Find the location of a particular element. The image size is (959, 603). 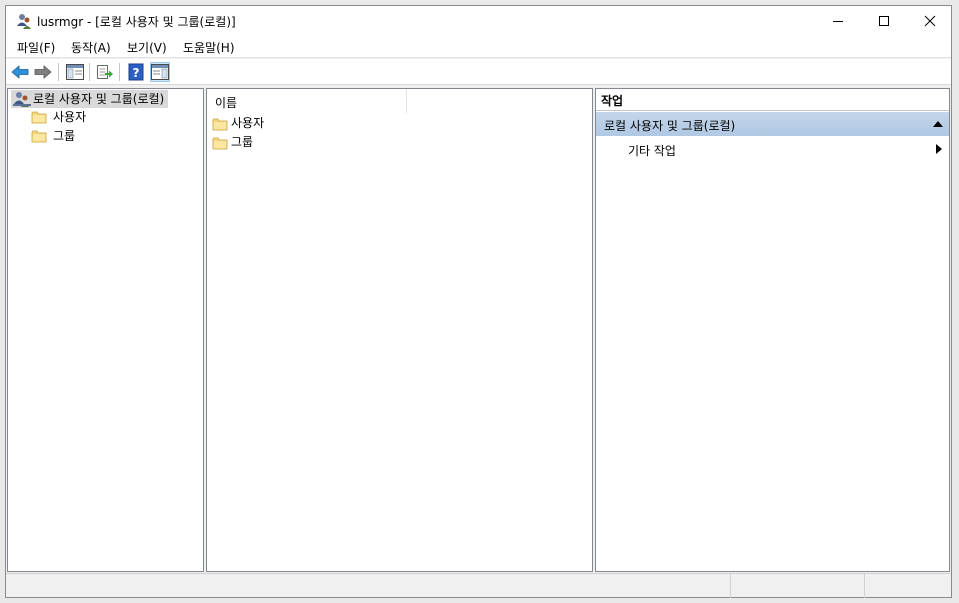

tree-item-users: 사용자 is located at coordinates (58, 117).